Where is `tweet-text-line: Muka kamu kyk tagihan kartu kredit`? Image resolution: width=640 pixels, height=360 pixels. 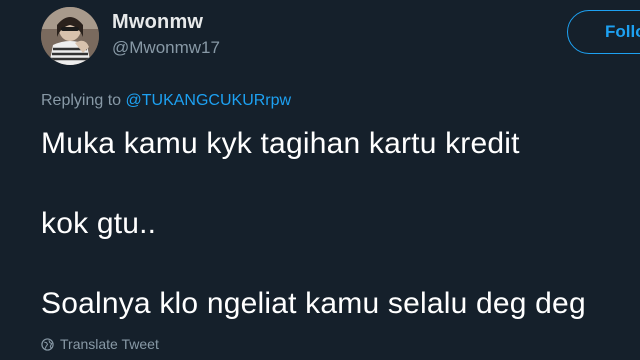 tweet-text-line: Muka kamu kyk tagihan kartu kredit is located at coordinates (280, 143).